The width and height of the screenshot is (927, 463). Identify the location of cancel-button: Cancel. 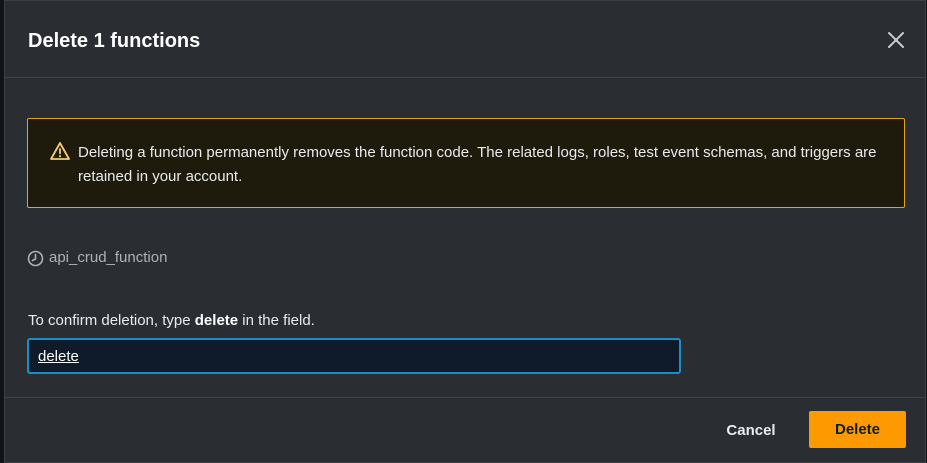
(751, 430).